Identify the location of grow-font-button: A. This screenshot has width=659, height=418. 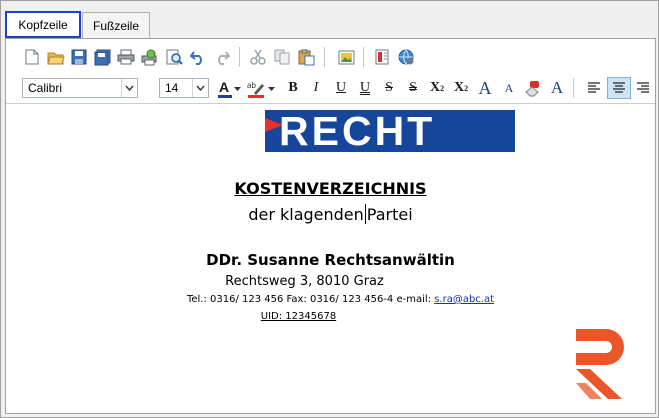
(485, 88).